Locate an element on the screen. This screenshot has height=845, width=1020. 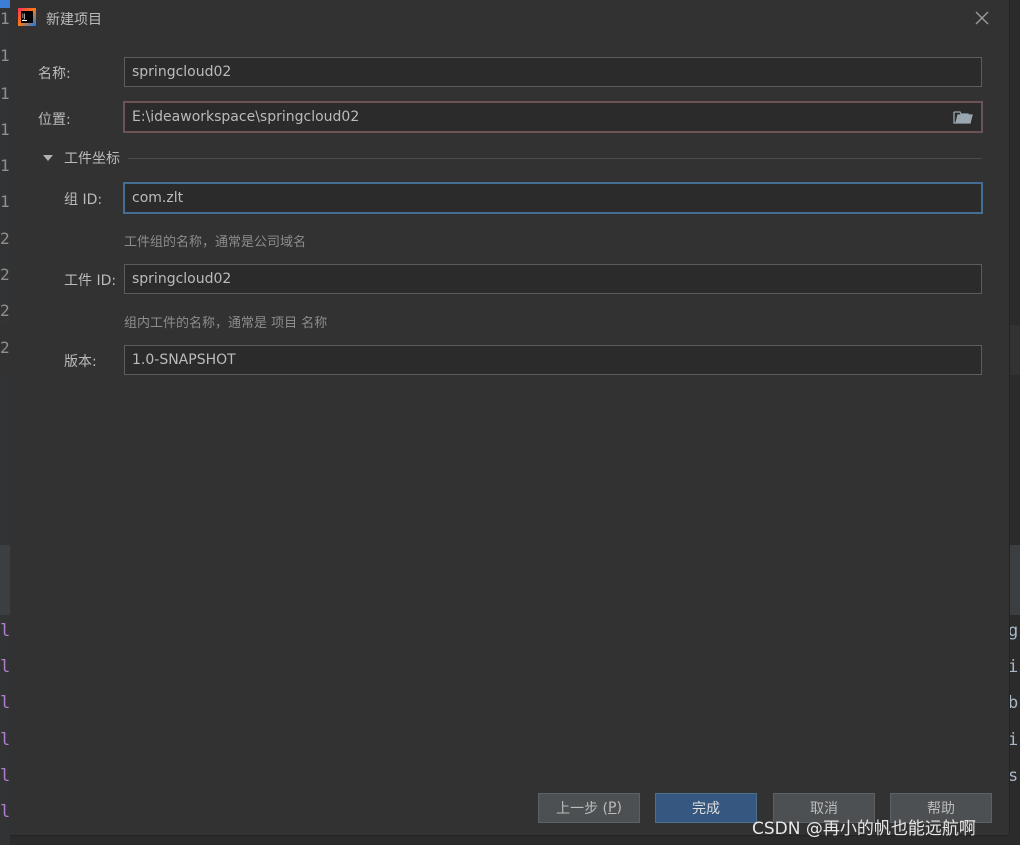
artifact-coordinates-section: 工件坐标 is located at coordinates (511, 158).